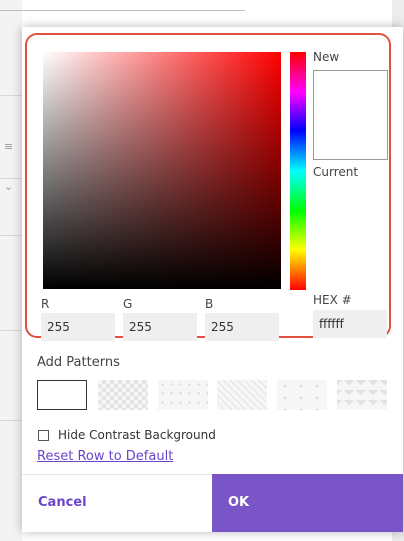 This screenshot has height=541, width=404. Describe the element at coordinates (362, 395) in the screenshot. I see `pattern-zigzag` at that location.